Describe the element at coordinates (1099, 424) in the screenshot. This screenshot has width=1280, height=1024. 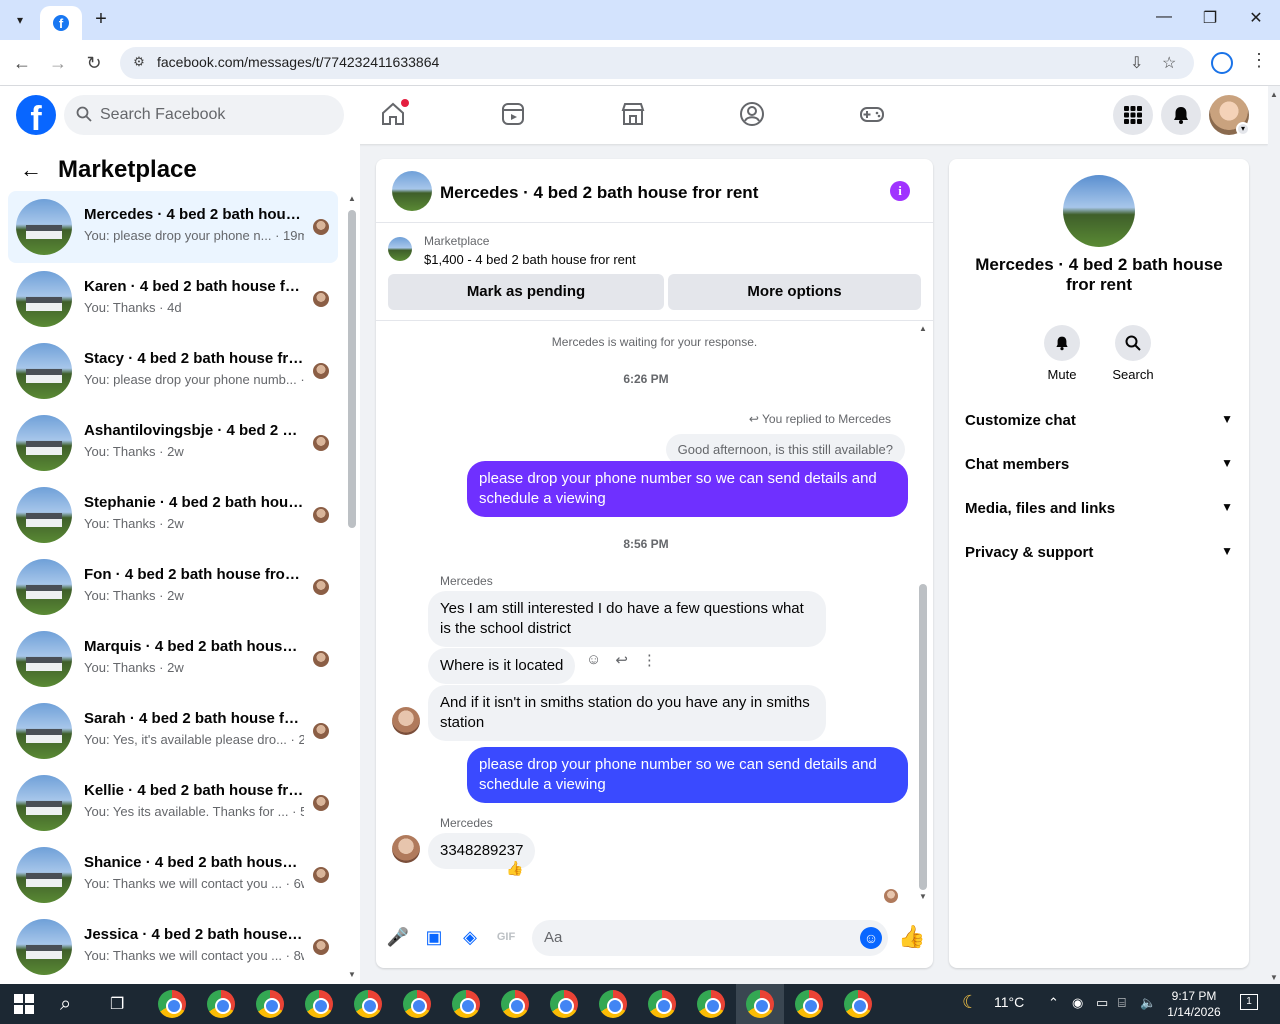
I see `customize-chat-section: Customize chat ▼` at that location.